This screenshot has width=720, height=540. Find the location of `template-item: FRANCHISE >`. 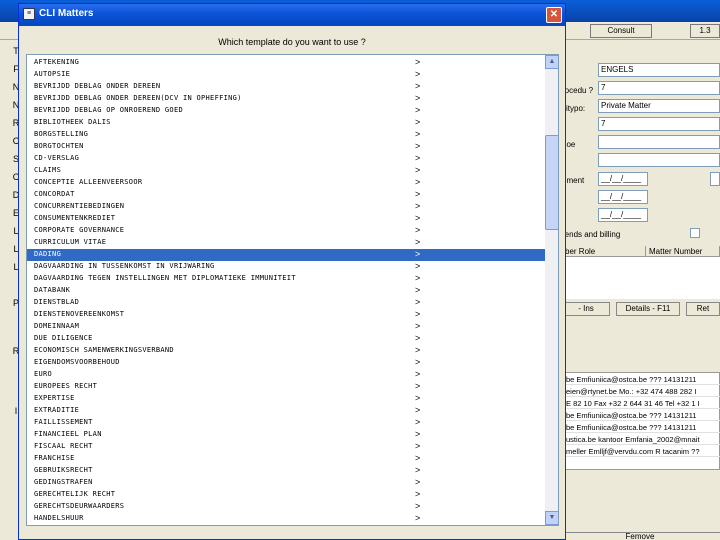

template-item: FRANCHISE > is located at coordinates (286, 459).